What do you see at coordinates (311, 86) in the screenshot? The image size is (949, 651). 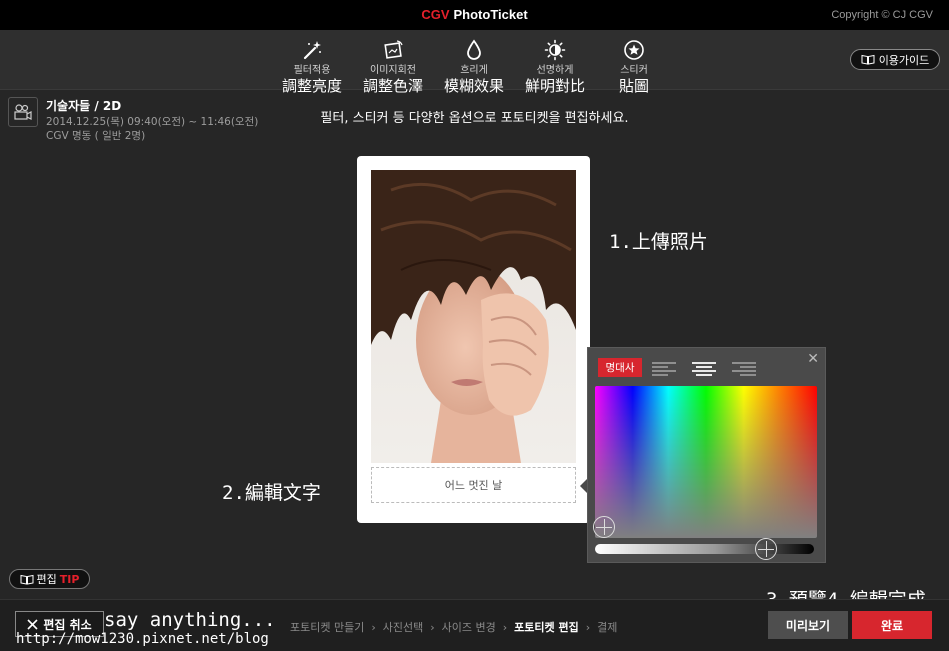 I see `tool-filter-label-zh: 調整亮度` at bounding box center [311, 86].